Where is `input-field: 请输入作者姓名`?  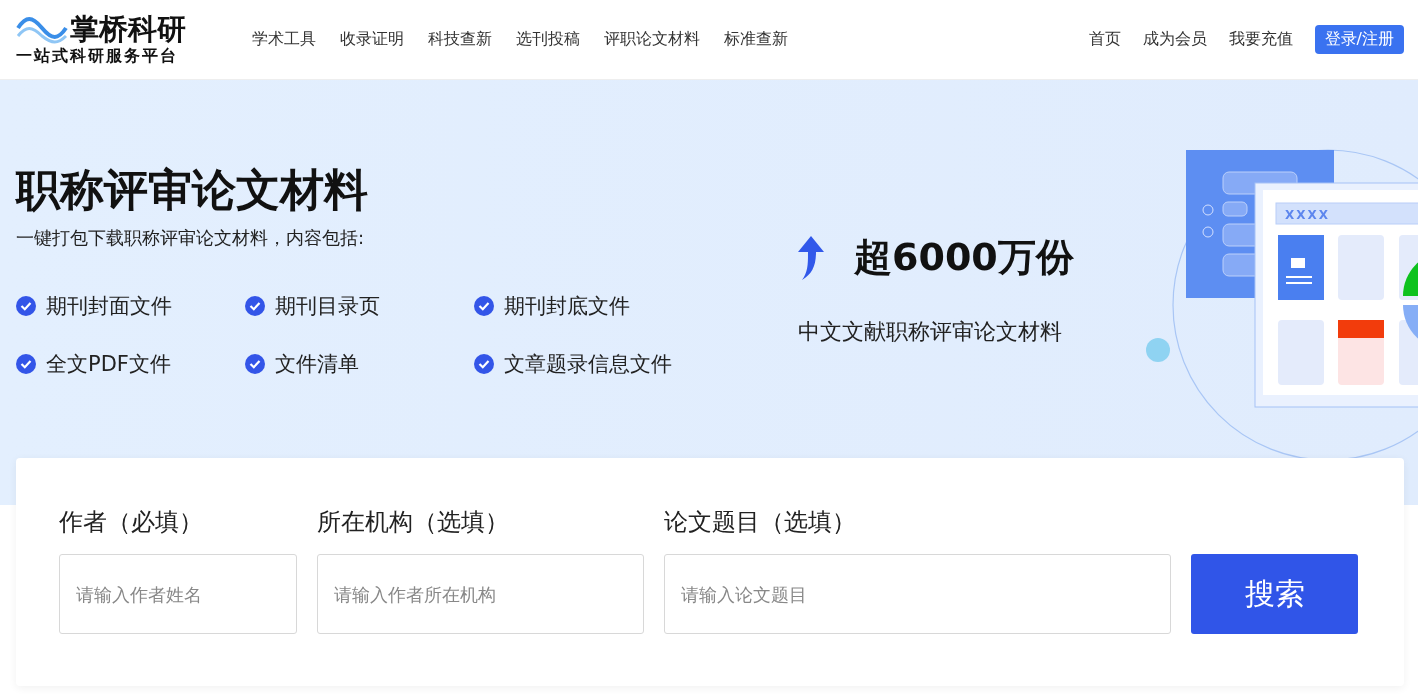
input-field: 请输入作者姓名 is located at coordinates (178, 594).